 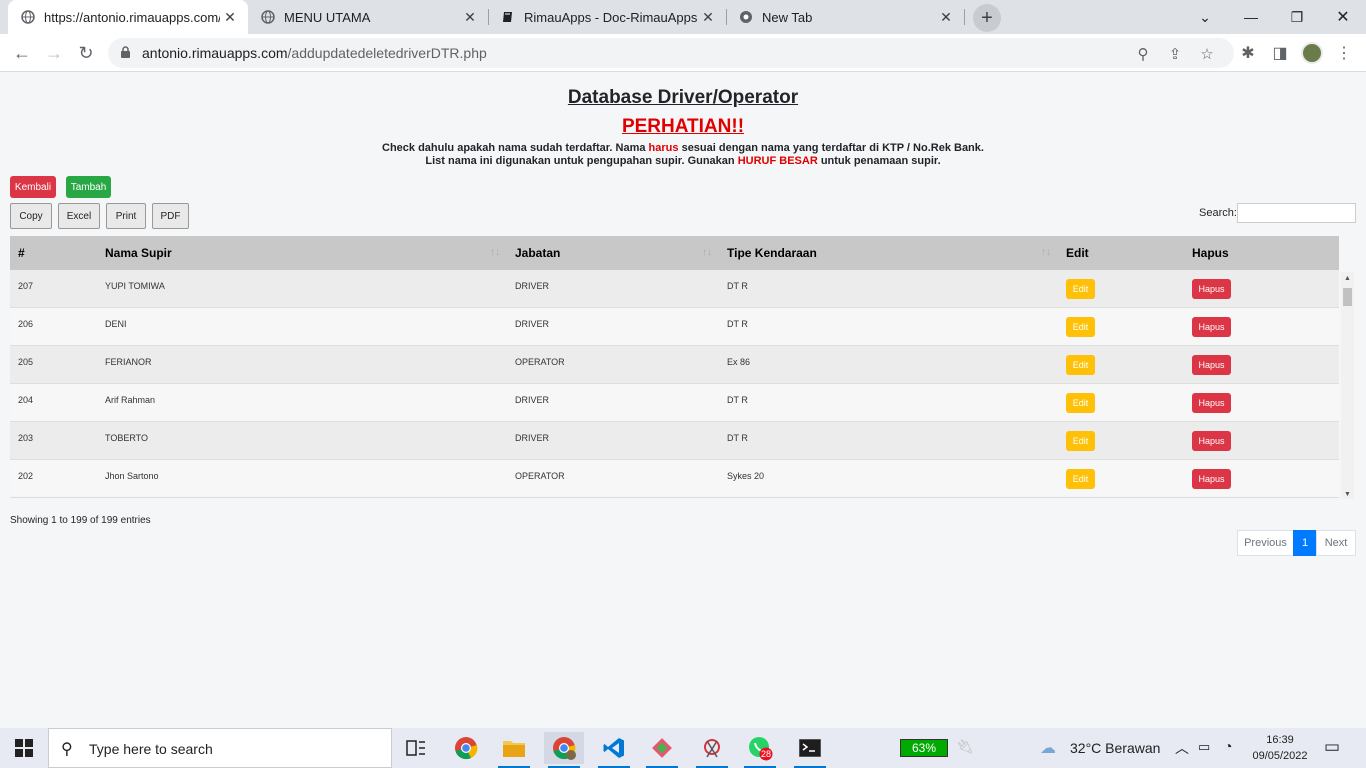 I want to click on column-header-number: #, so click(x=21, y=253).